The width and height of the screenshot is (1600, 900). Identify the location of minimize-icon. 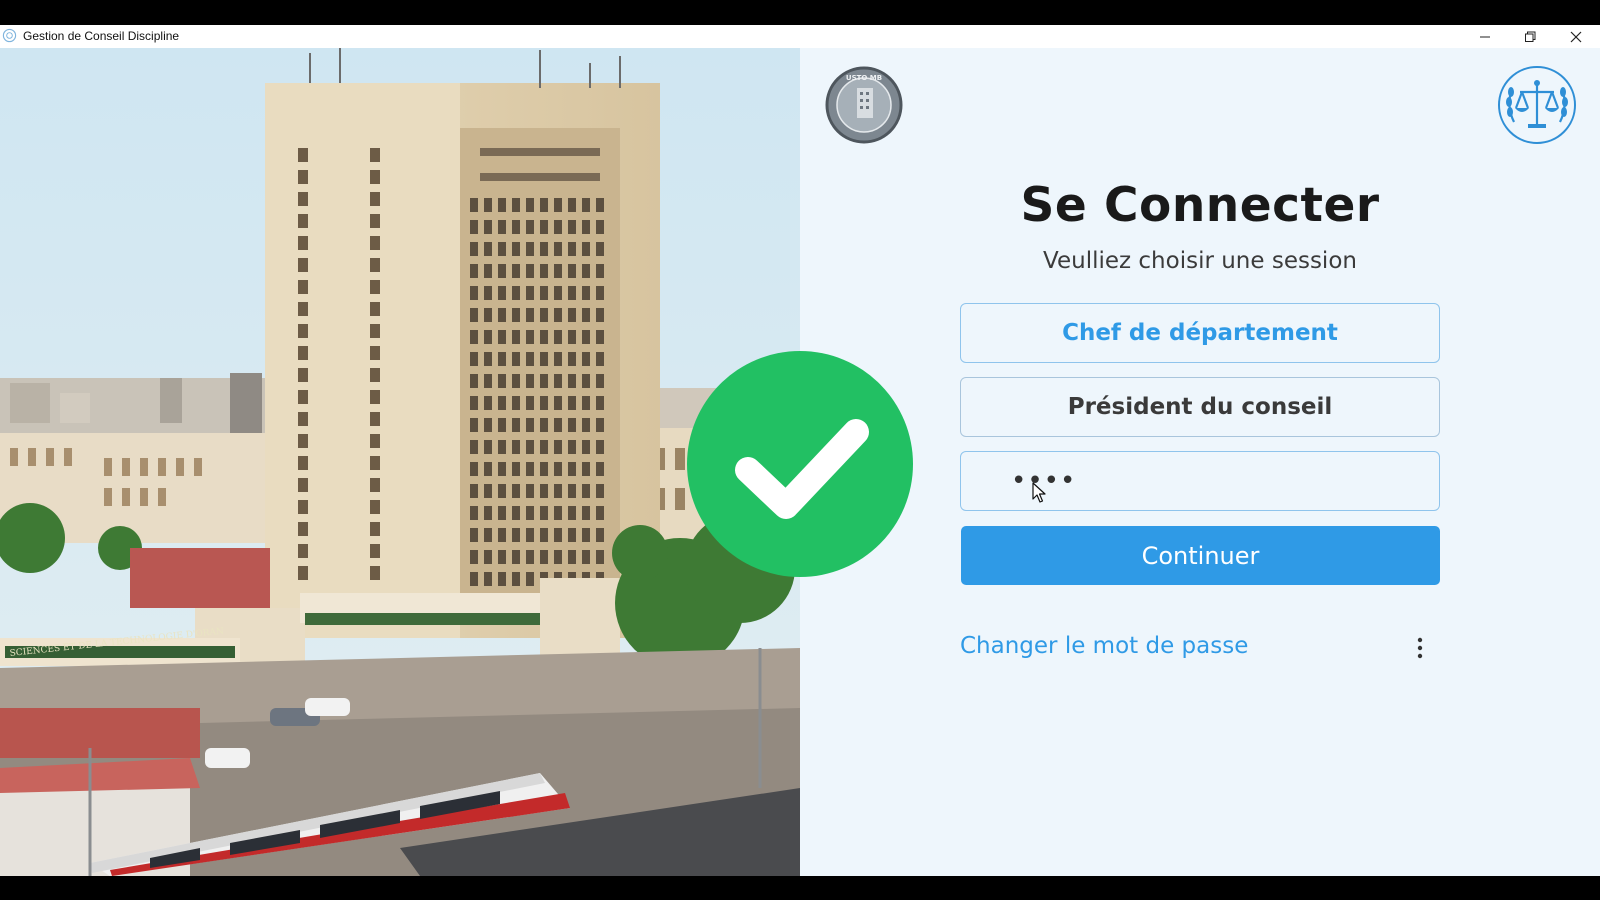
(1485, 36).